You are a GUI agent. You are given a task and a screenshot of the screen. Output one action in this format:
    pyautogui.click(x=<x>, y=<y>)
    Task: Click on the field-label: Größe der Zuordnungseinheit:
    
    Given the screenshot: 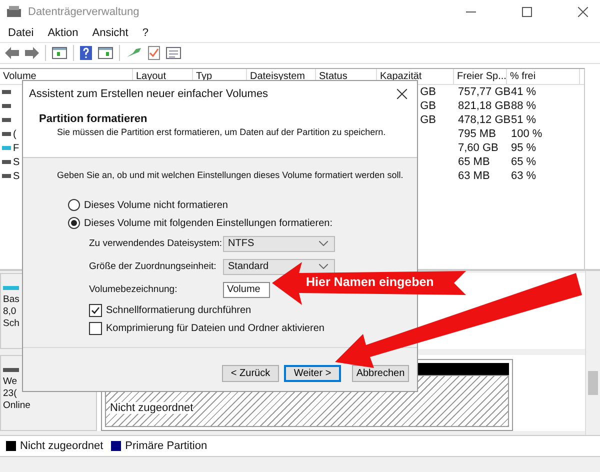 What is the action you would take?
    pyautogui.click(x=153, y=266)
    